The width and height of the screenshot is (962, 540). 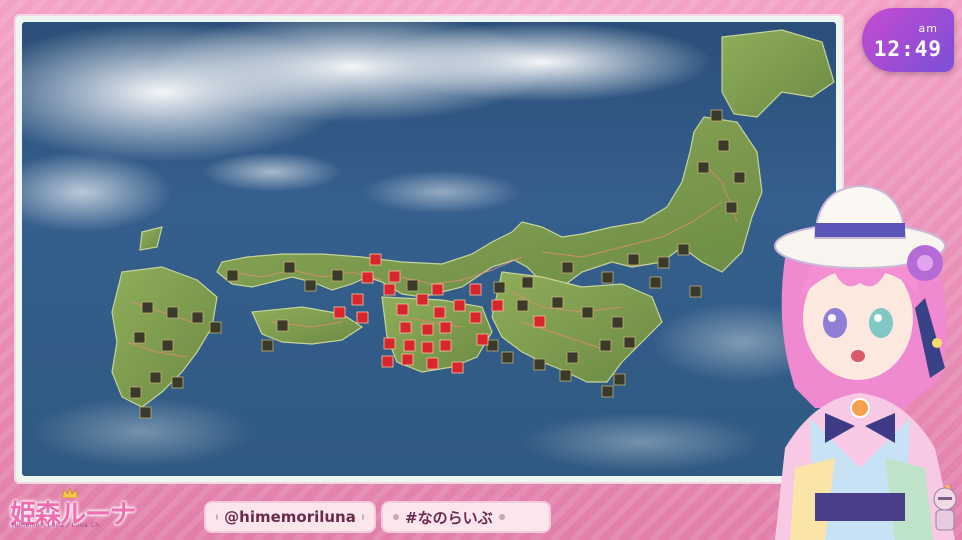 What do you see at coordinates (928, 28) in the screenshot?
I see `clock-ampm: am` at bounding box center [928, 28].